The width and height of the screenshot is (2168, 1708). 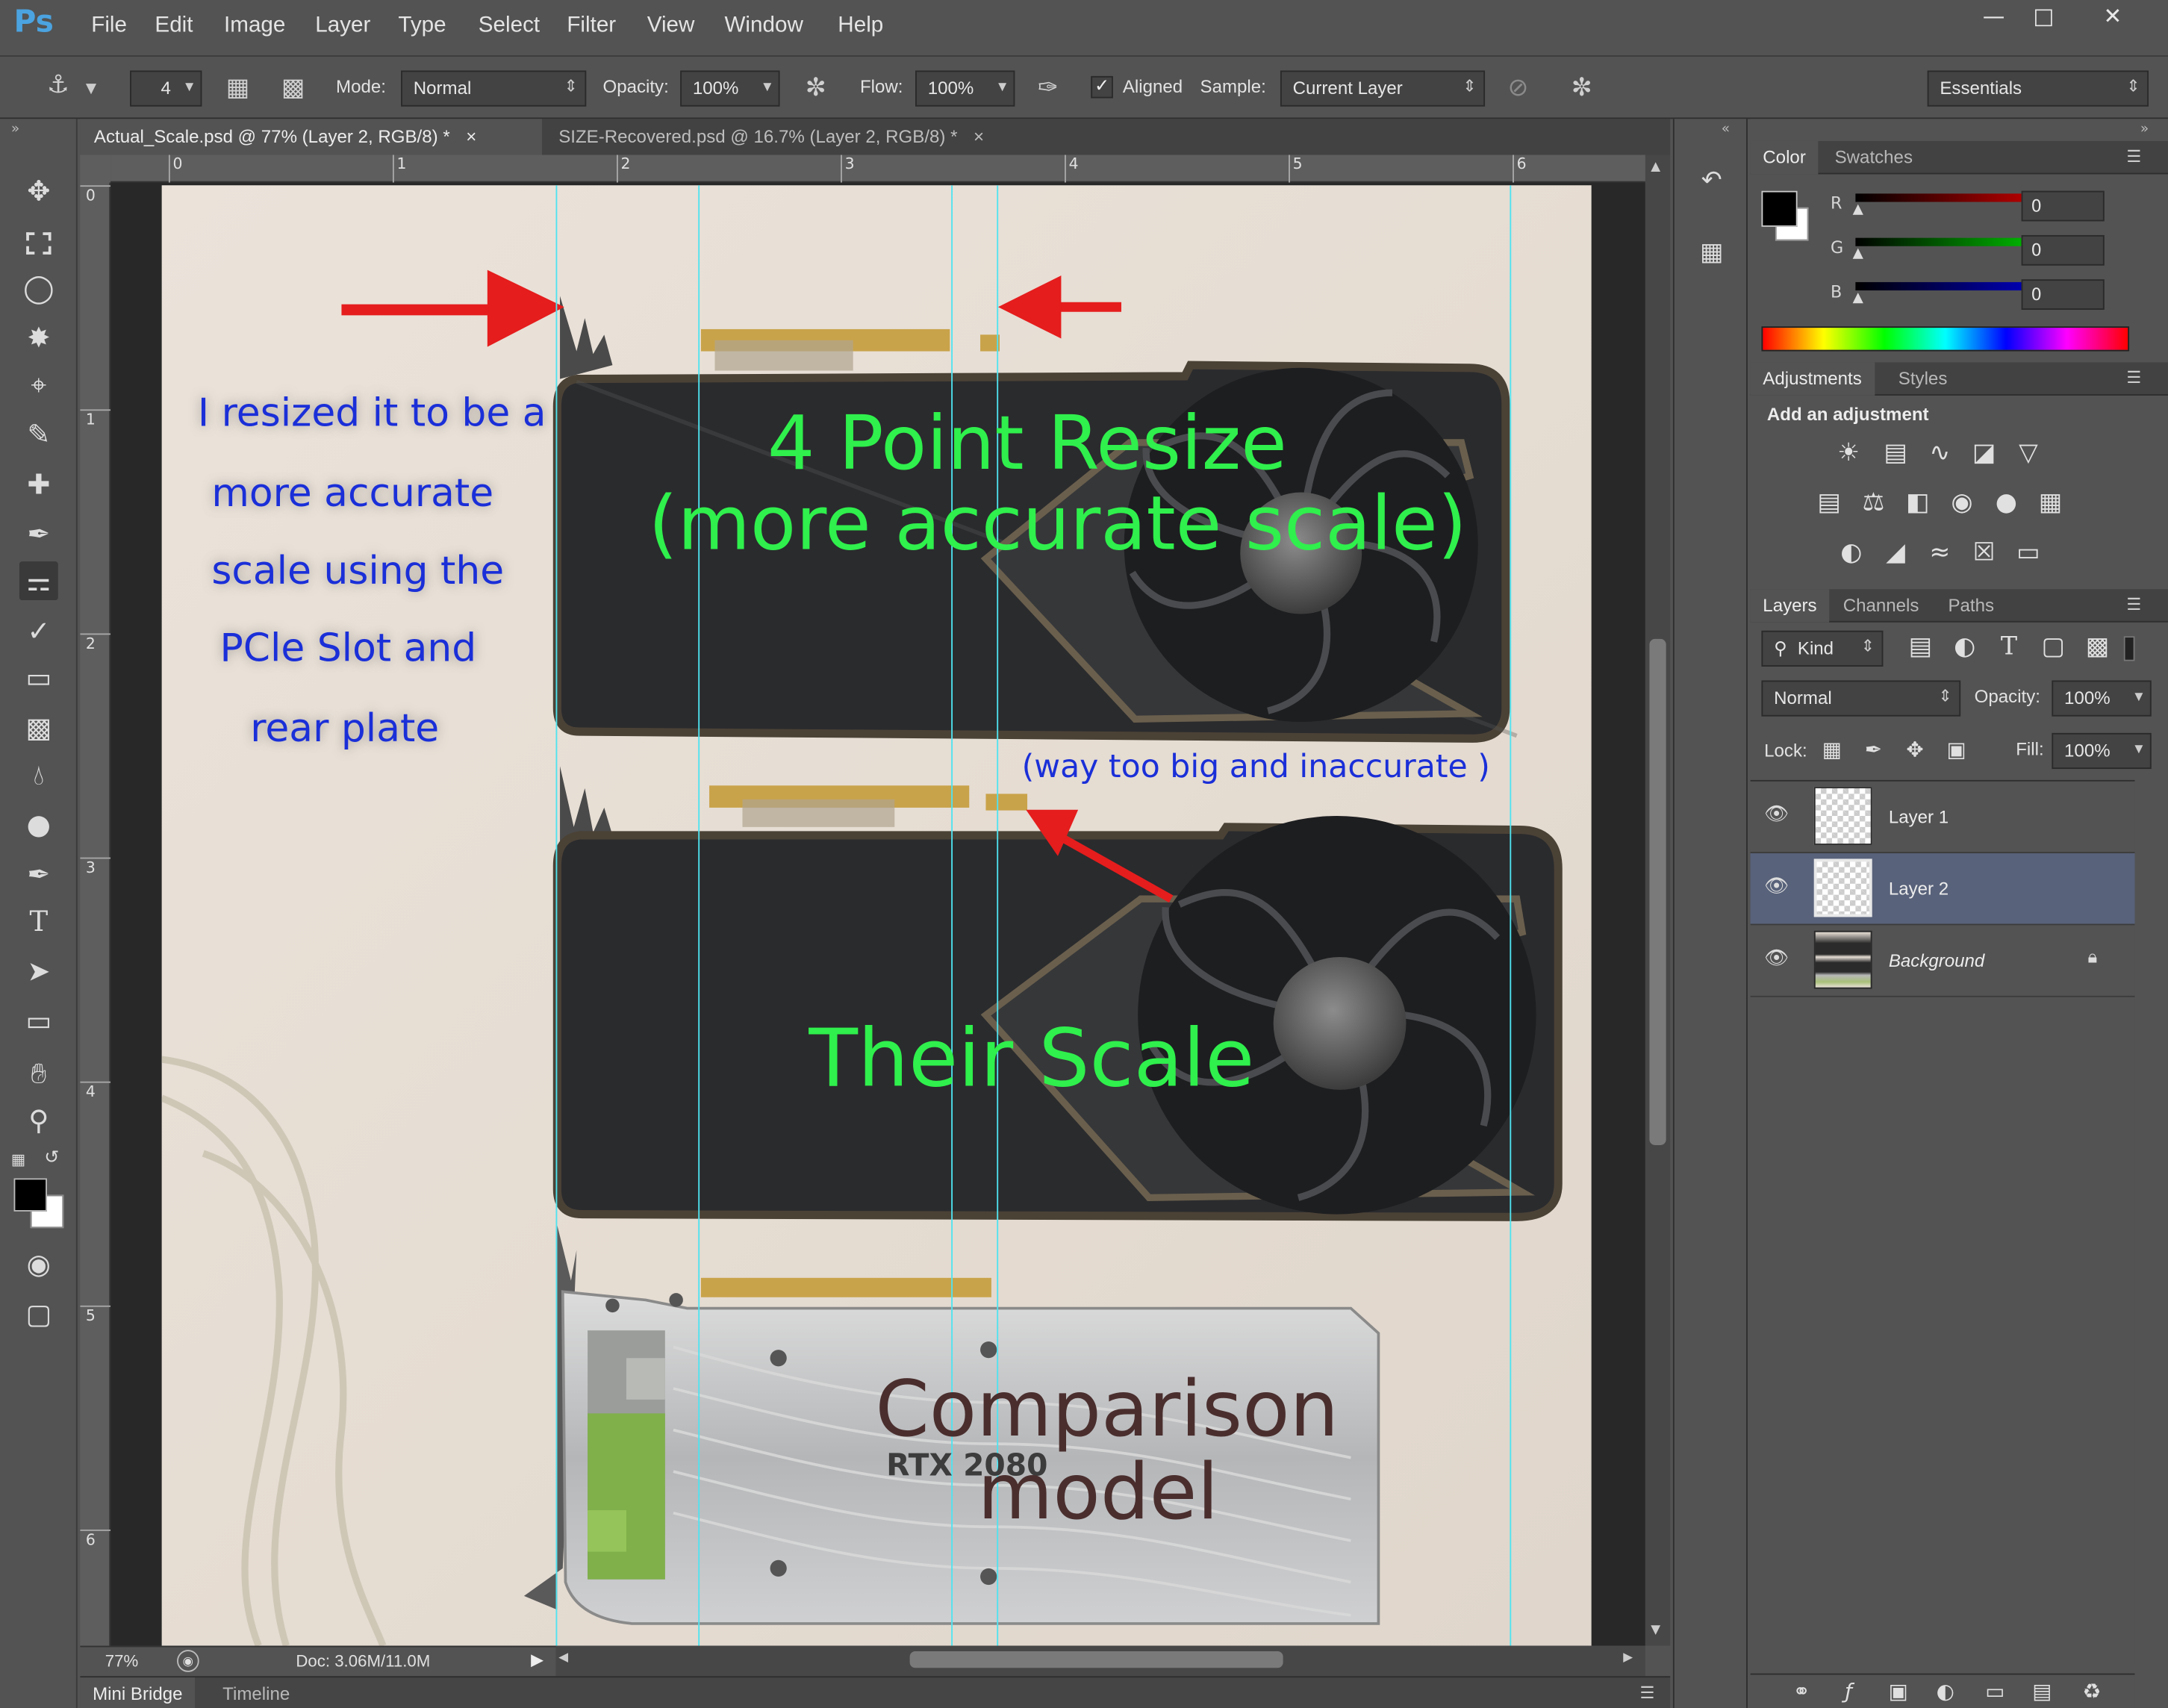 What do you see at coordinates (591, 26) in the screenshot?
I see `menu-filter: Filter` at bounding box center [591, 26].